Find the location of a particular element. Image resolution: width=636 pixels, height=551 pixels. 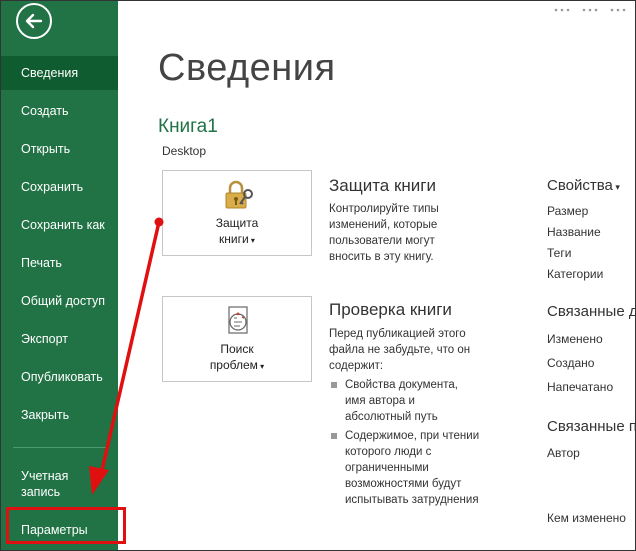

sidebar-item-save-as: Сохранить как is located at coordinates (59, 225).